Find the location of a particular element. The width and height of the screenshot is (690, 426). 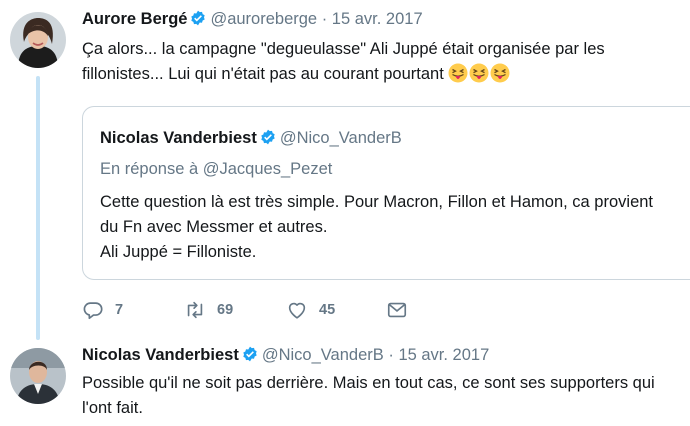

thread-line is located at coordinates (38, 208).